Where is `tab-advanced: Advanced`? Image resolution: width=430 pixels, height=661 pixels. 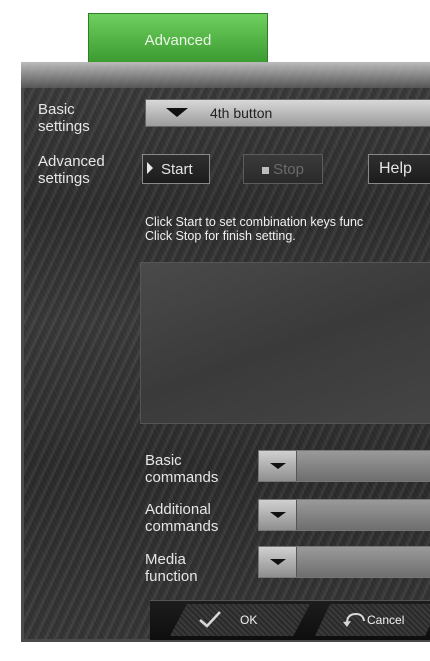
tab-advanced: Advanced is located at coordinates (178, 38).